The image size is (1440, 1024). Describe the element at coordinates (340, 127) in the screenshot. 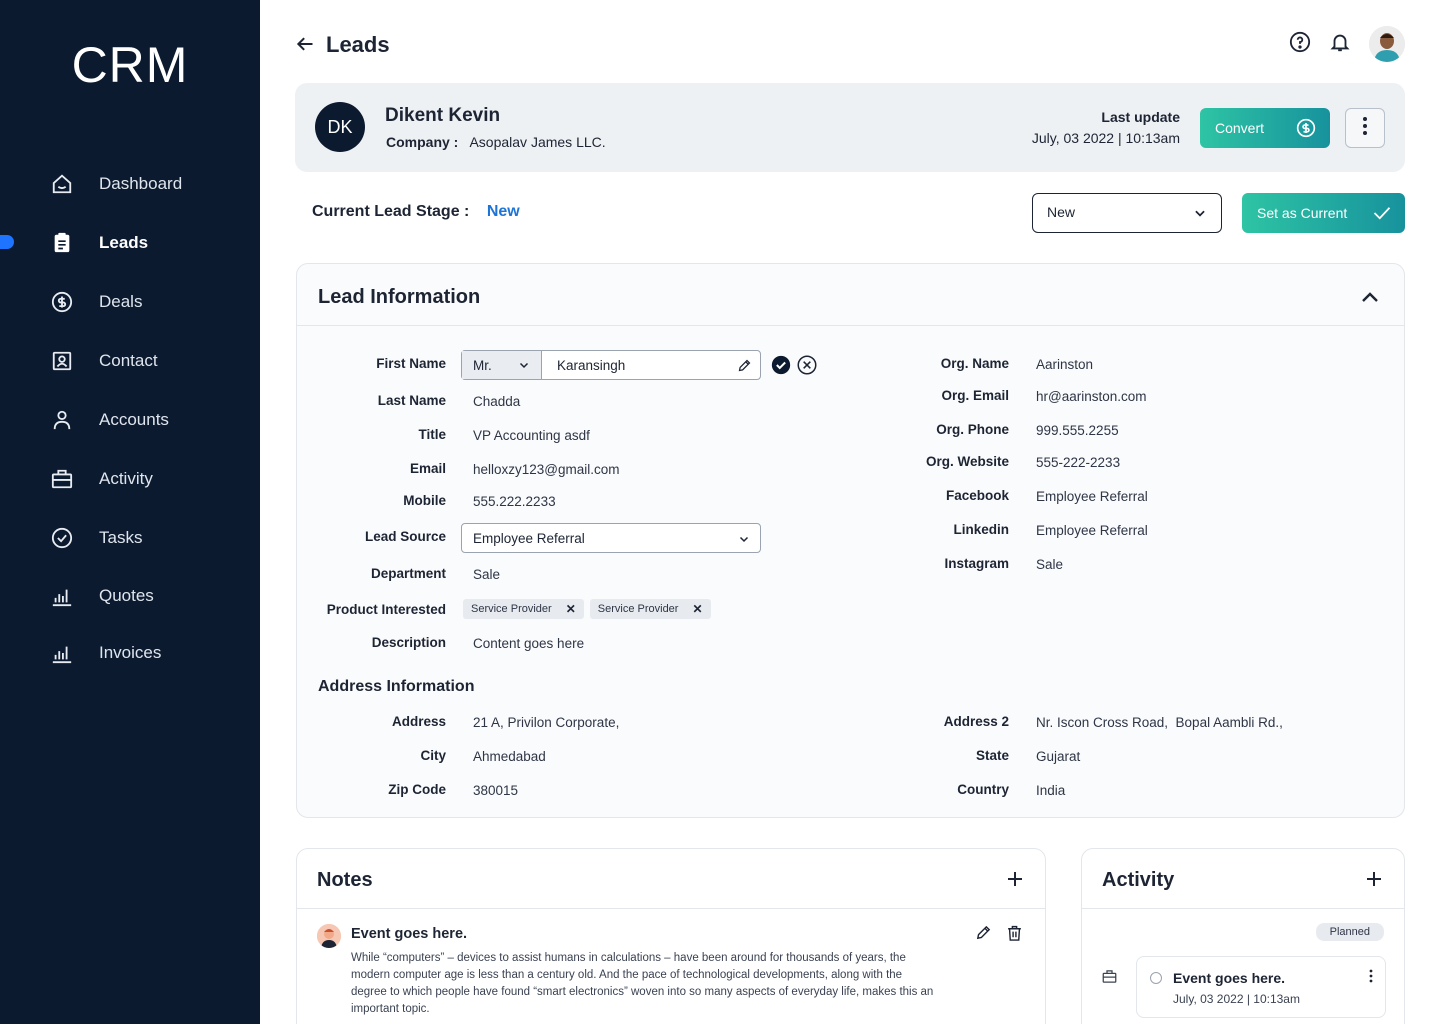

I see `lead-initials-avatar: DK` at that location.